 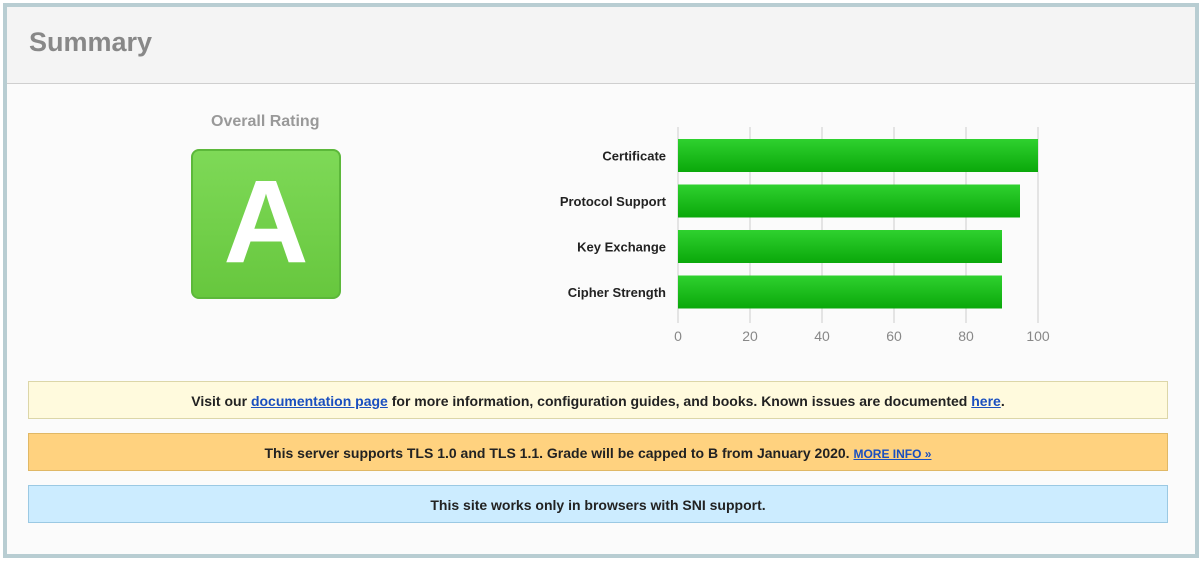 I want to click on documentation-page-link: documentation page, so click(x=319, y=401).